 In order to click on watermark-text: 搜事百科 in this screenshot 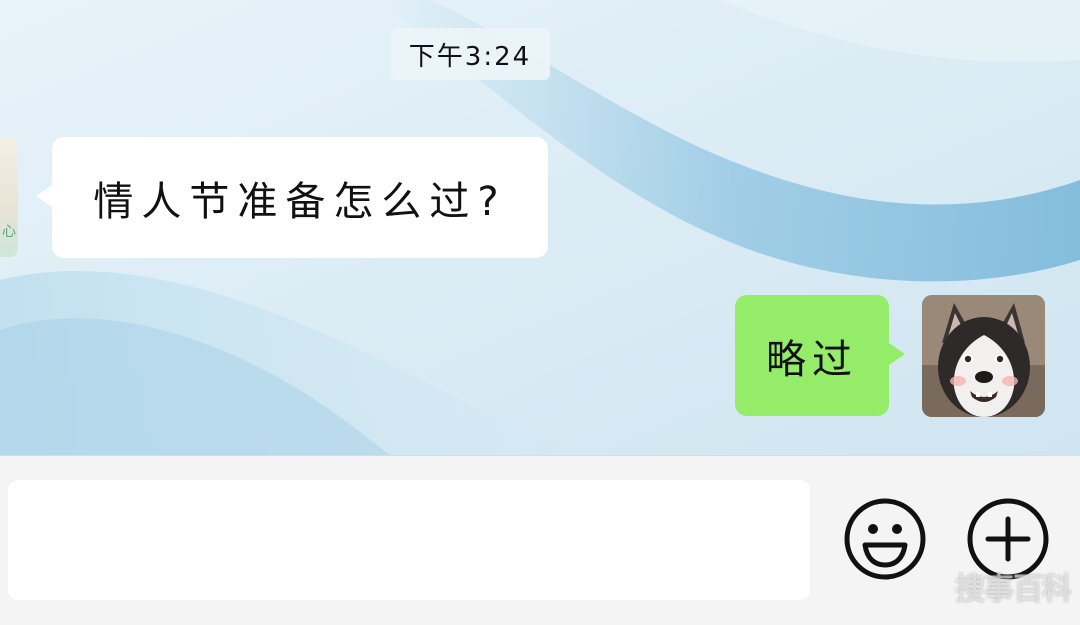, I will do `click(1013, 589)`.